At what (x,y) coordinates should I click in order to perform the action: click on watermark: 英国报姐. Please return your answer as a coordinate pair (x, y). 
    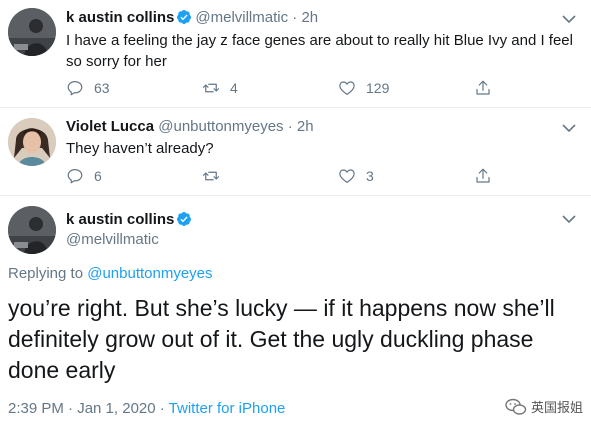
    Looking at the image, I should click on (544, 406).